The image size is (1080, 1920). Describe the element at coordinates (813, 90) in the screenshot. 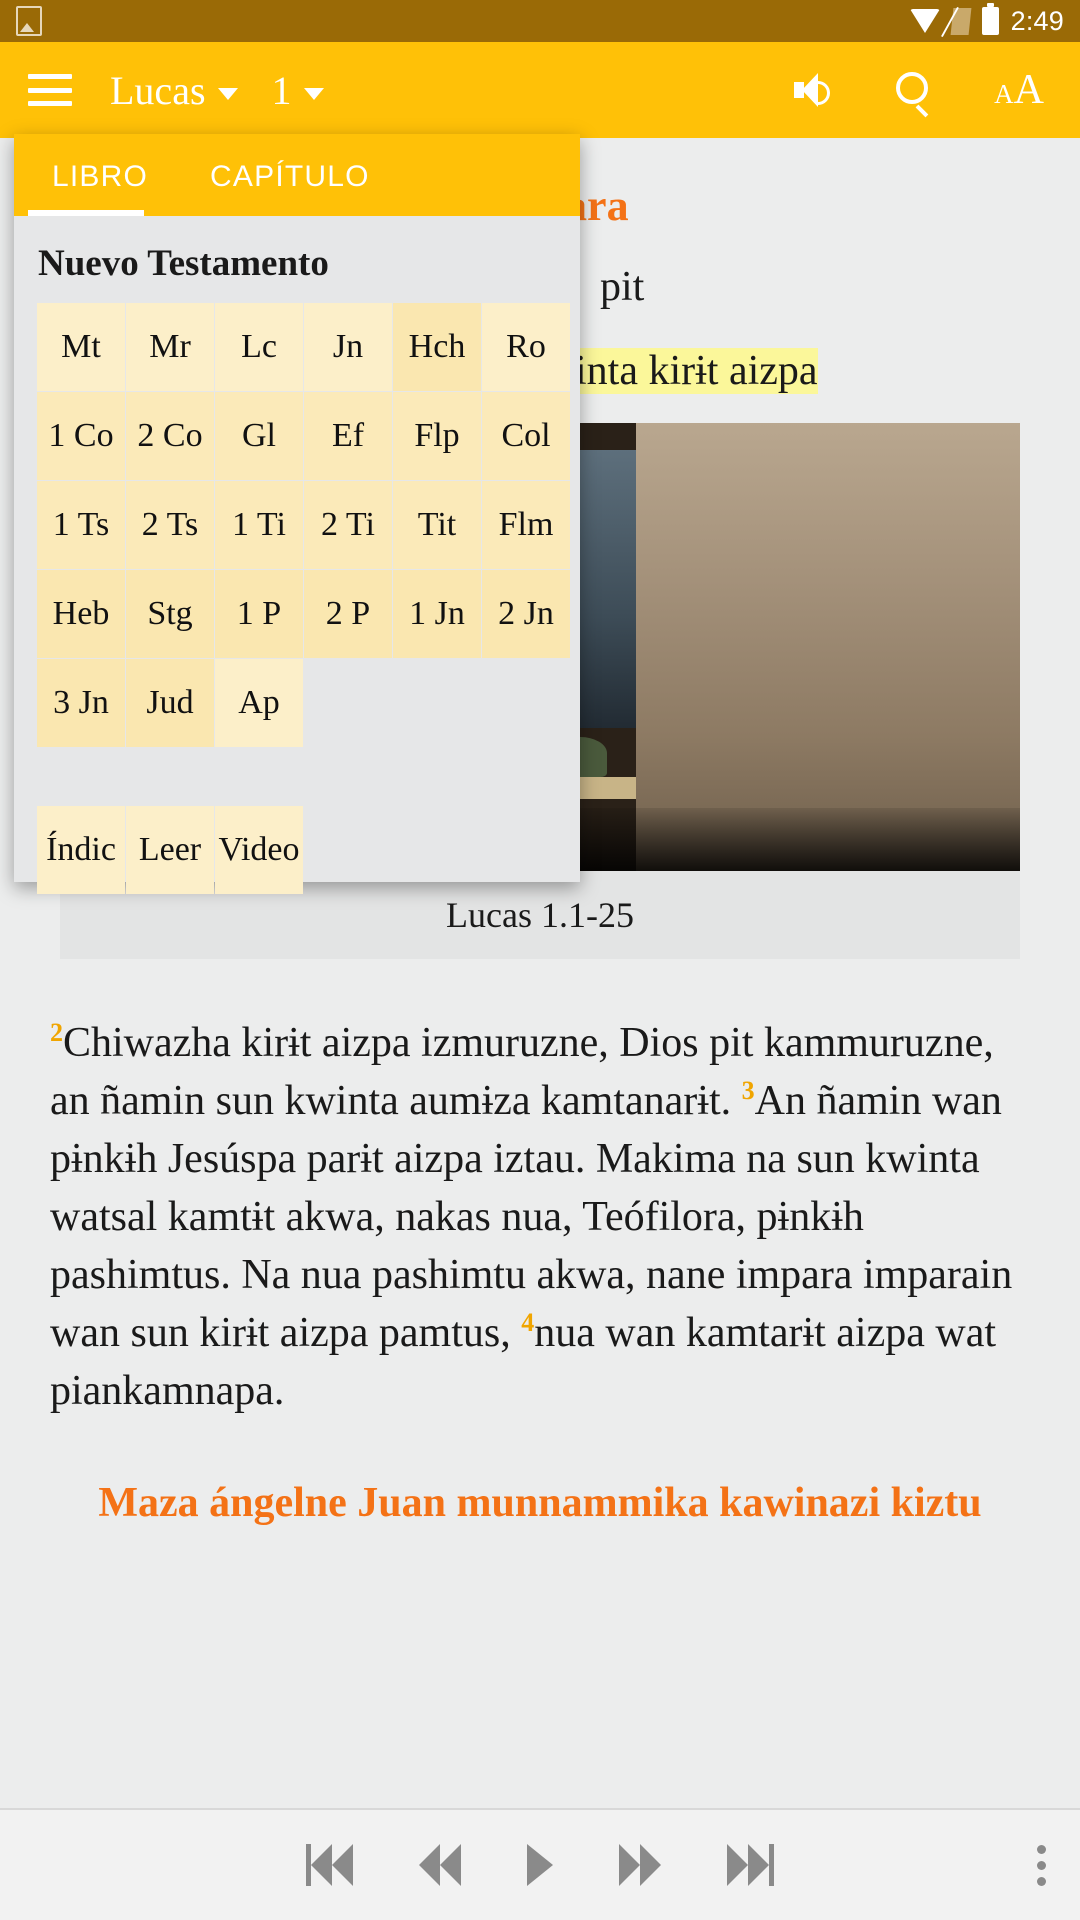

I see `audio-icon` at that location.